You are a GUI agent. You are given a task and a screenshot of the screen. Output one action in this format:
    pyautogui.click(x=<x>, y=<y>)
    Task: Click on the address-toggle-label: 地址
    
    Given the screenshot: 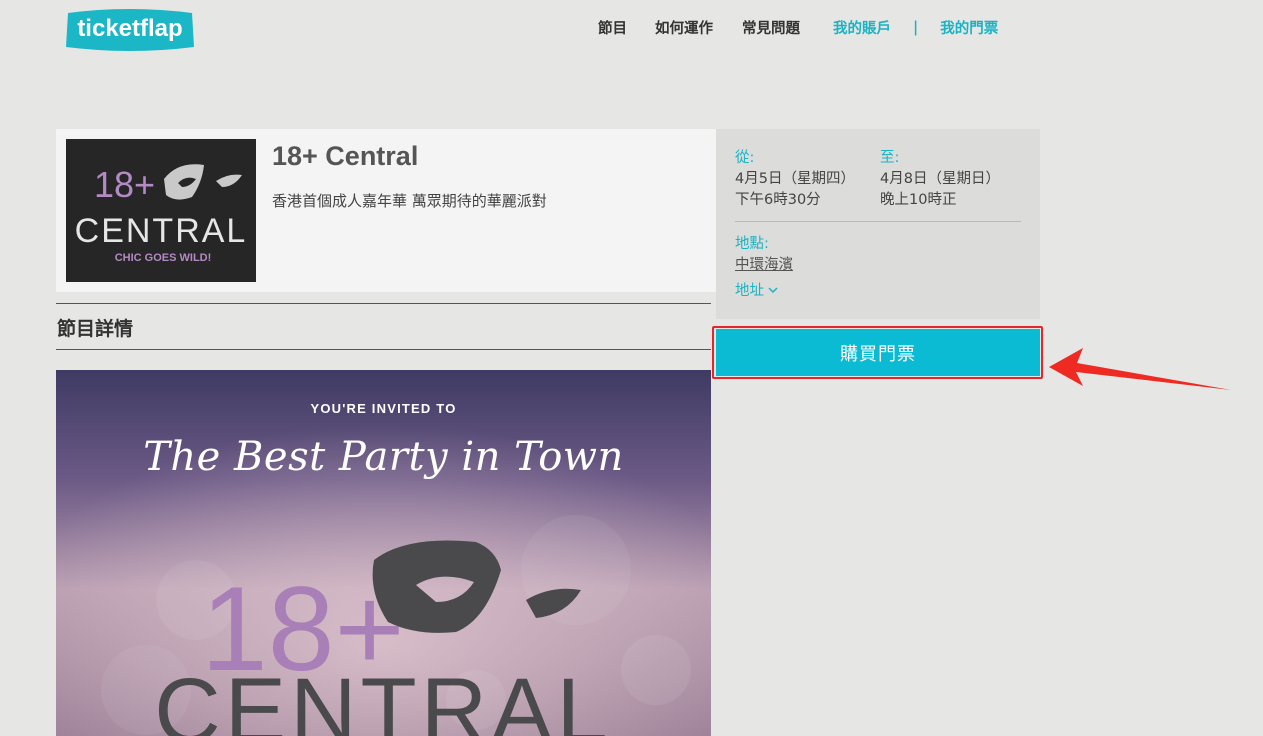 What is the action you would take?
    pyautogui.click(x=749, y=291)
    